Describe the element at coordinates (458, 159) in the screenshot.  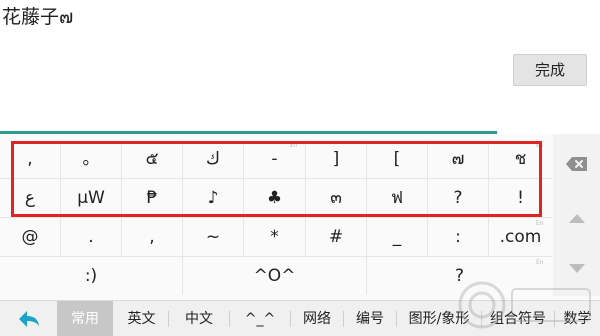
I see `symbol-key: ๗` at that location.